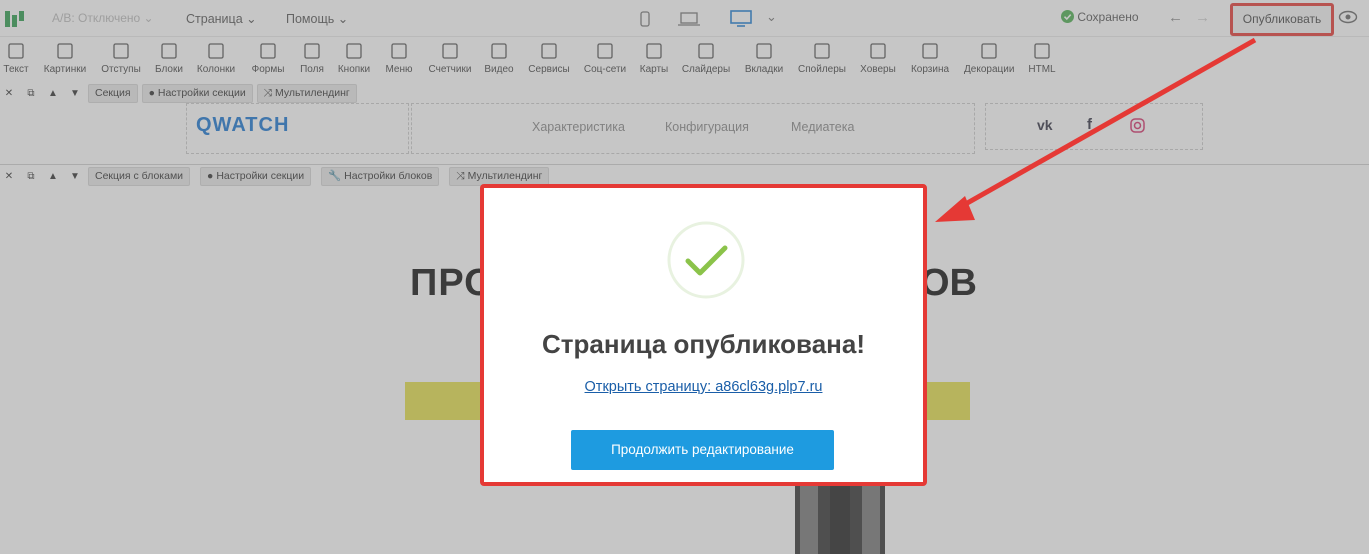 The image size is (1369, 554). What do you see at coordinates (706, 260) in the screenshot?
I see `success-check-icon` at bounding box center [706, 260].